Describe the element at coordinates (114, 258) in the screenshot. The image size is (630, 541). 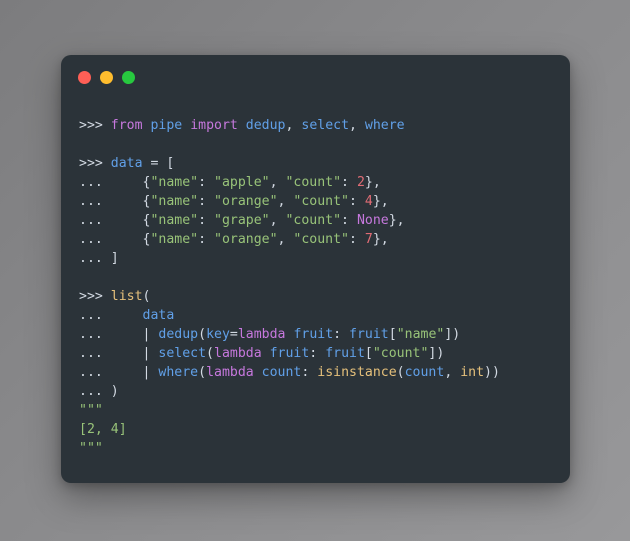
I see `token-plain: ]` at that location.